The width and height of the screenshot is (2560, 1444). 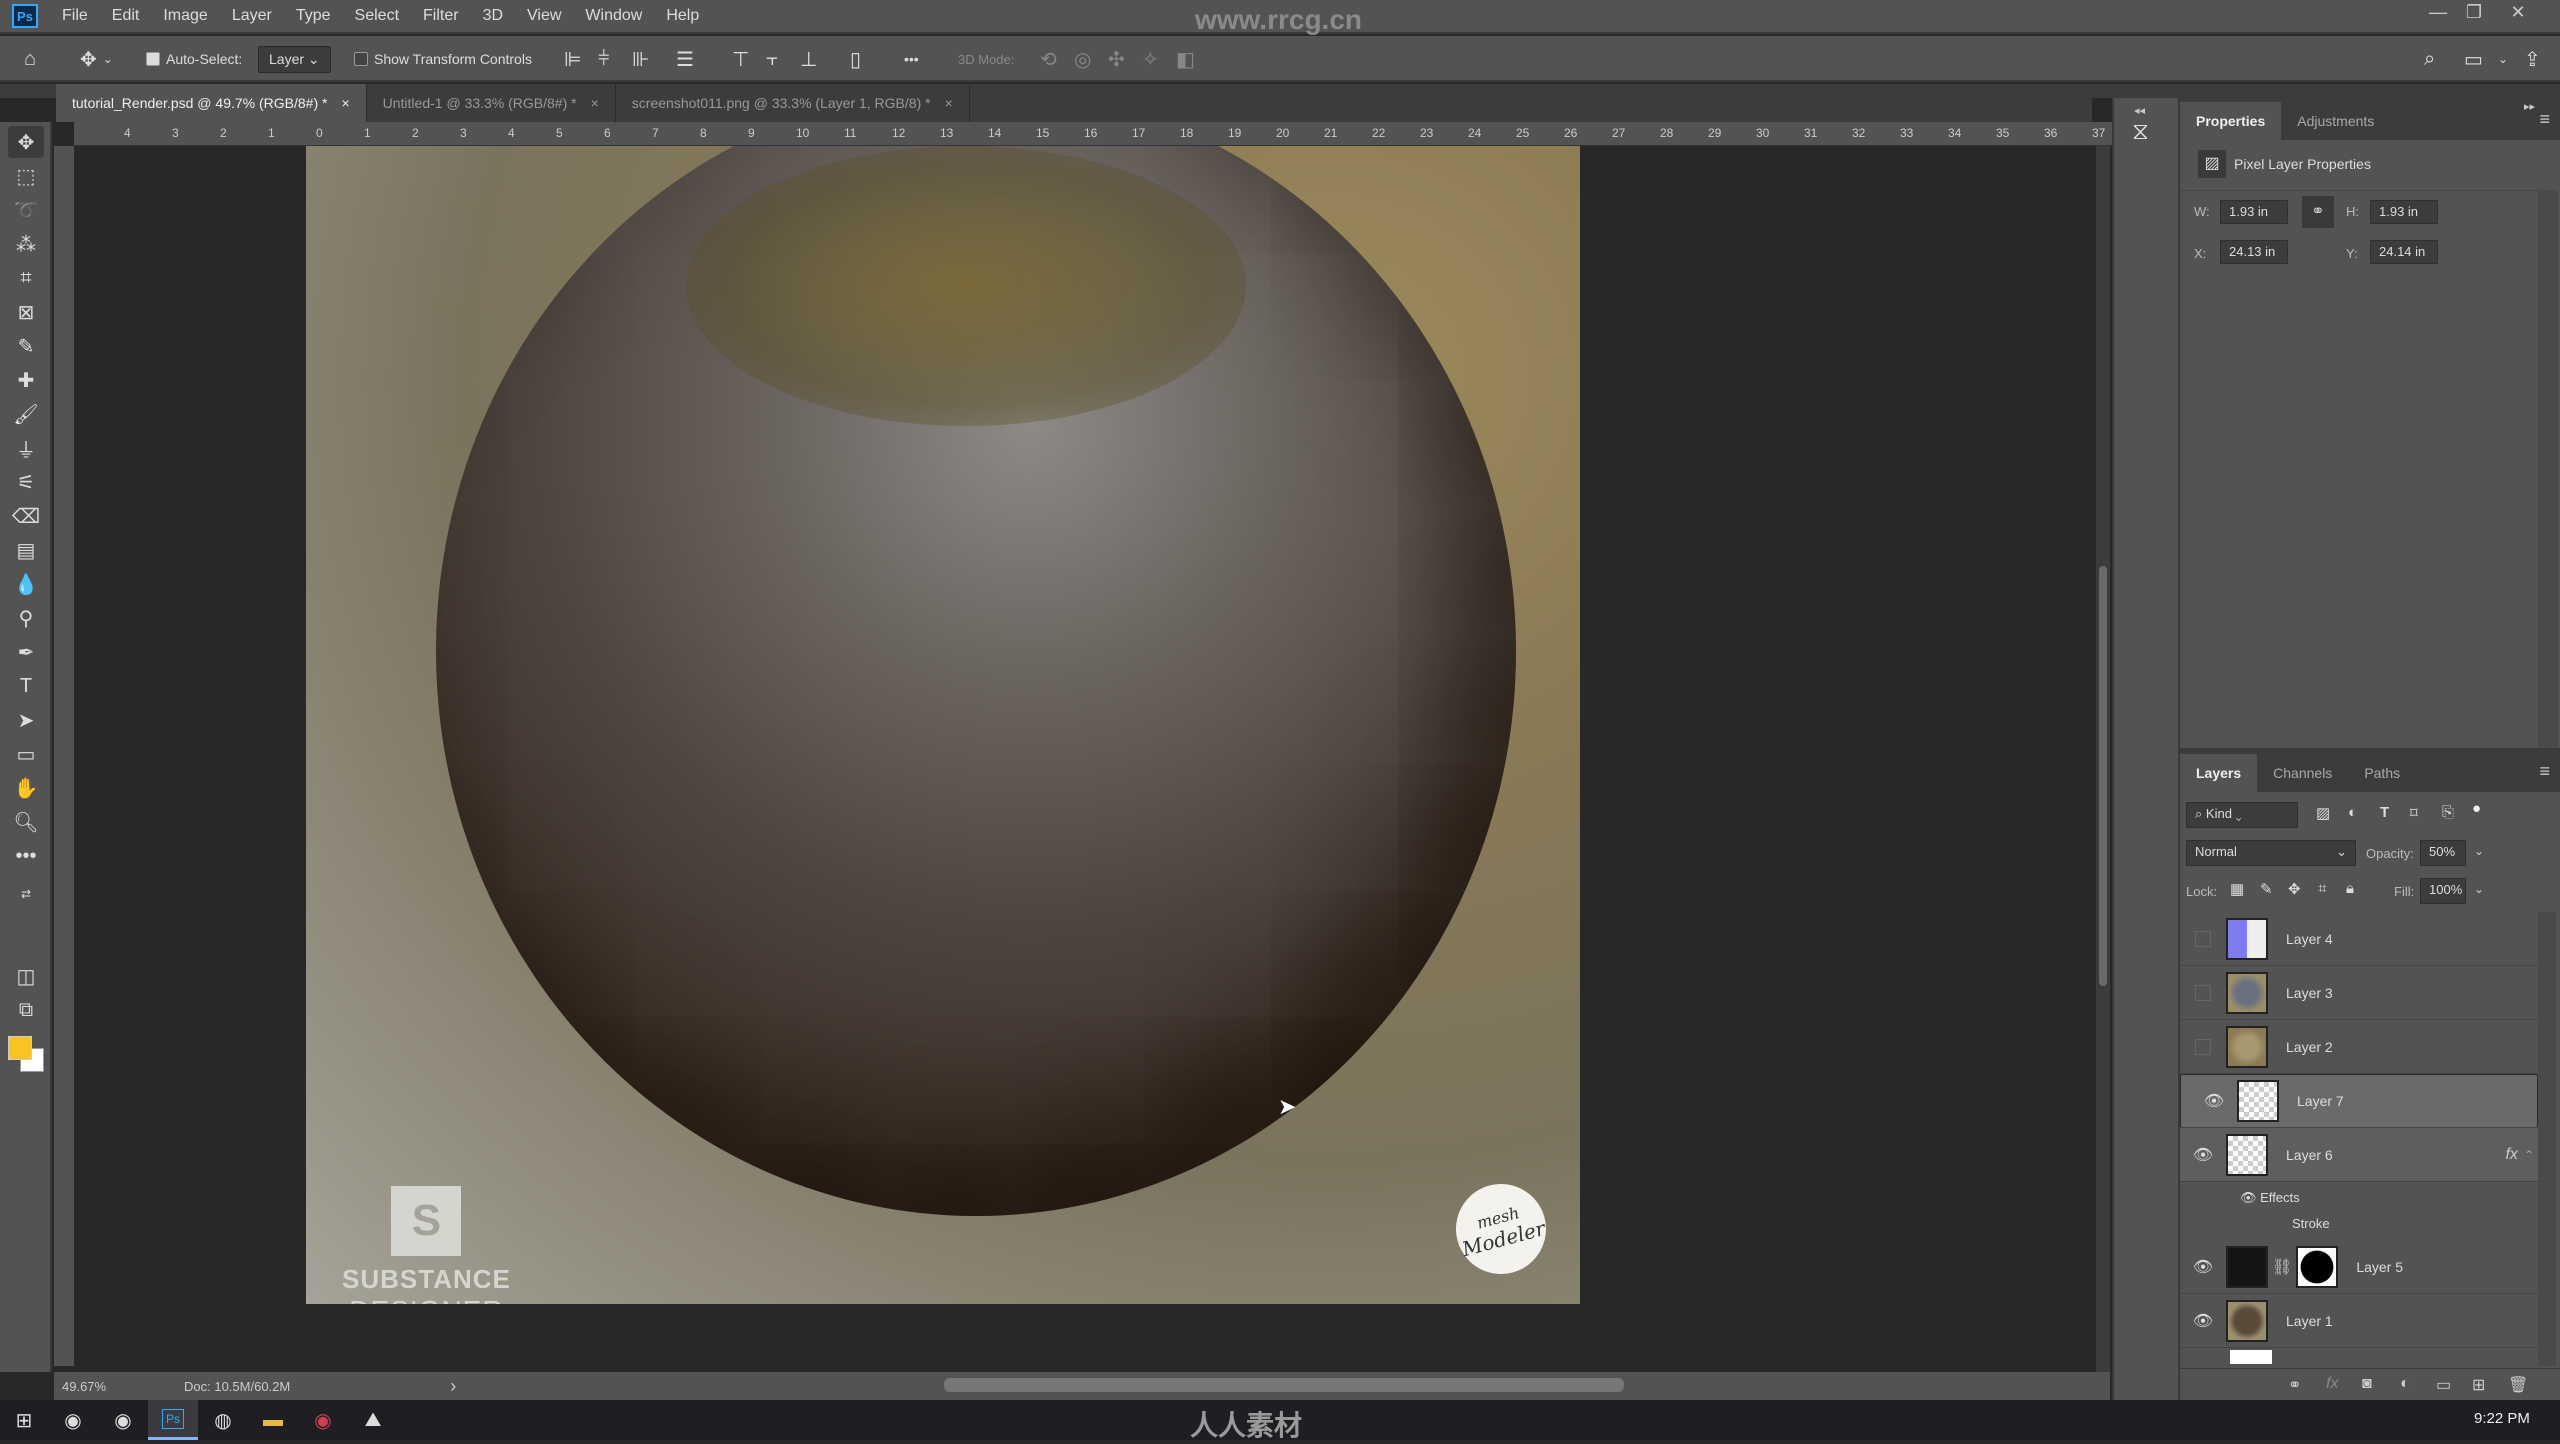 I want to click on new-layer-icon: ⊞, so click(x=2478, y=1385).